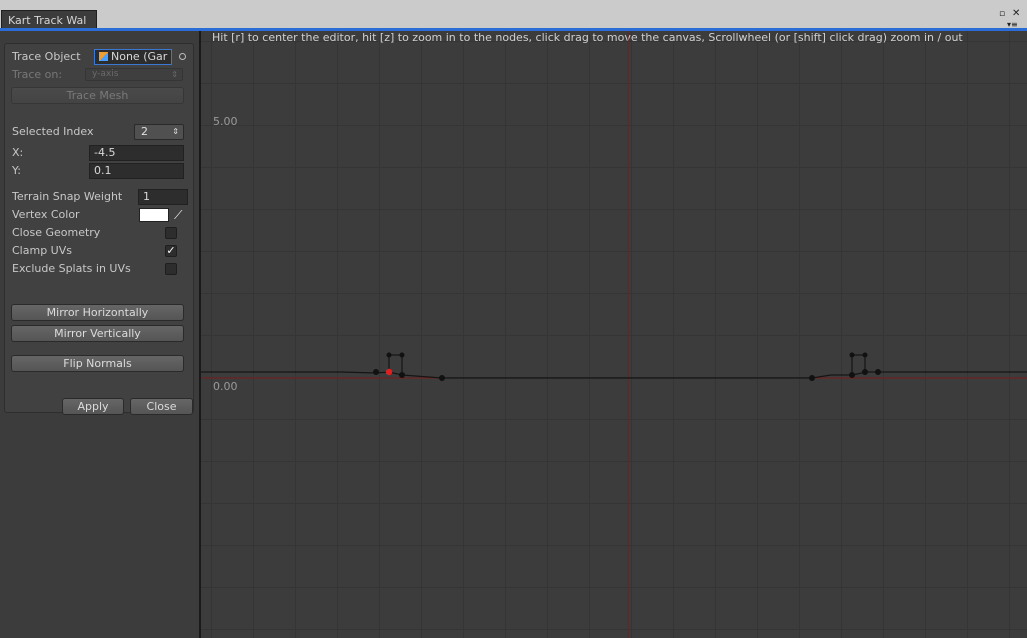 The width and height of the screenshot is (1027, 638). What do you see at coordinates (97, 312) in the screenshot?
I see `mirror-horizontally-button: Mirror Horizontally` at bounding box center [97, 312].